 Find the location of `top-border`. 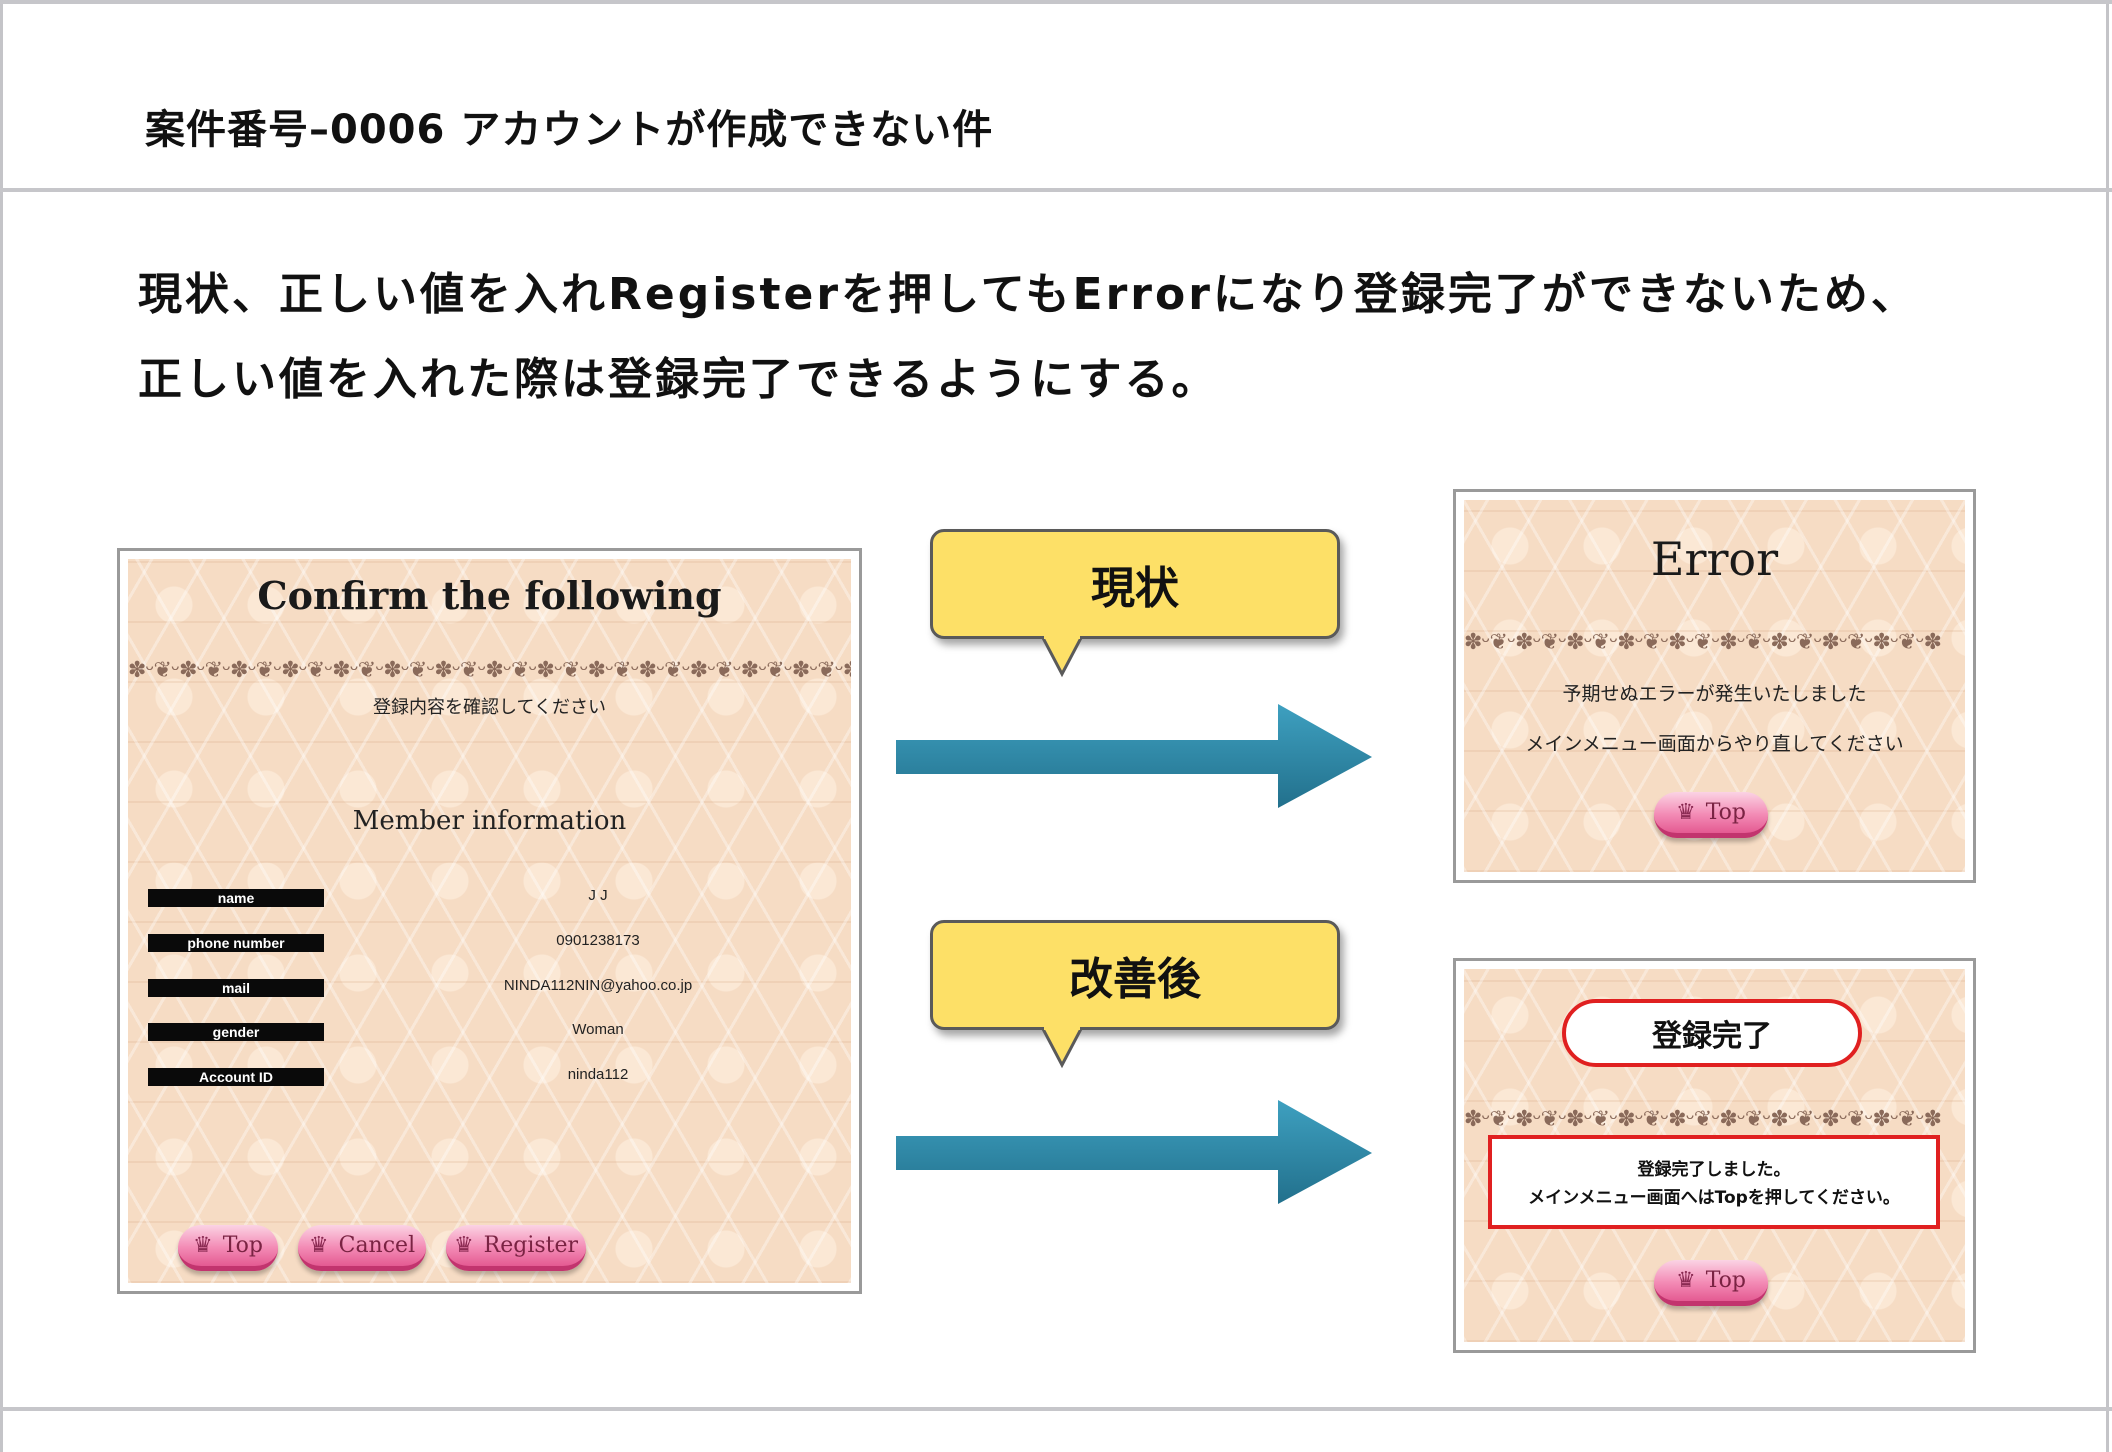

top-border is located at coordinates (1056, 2).